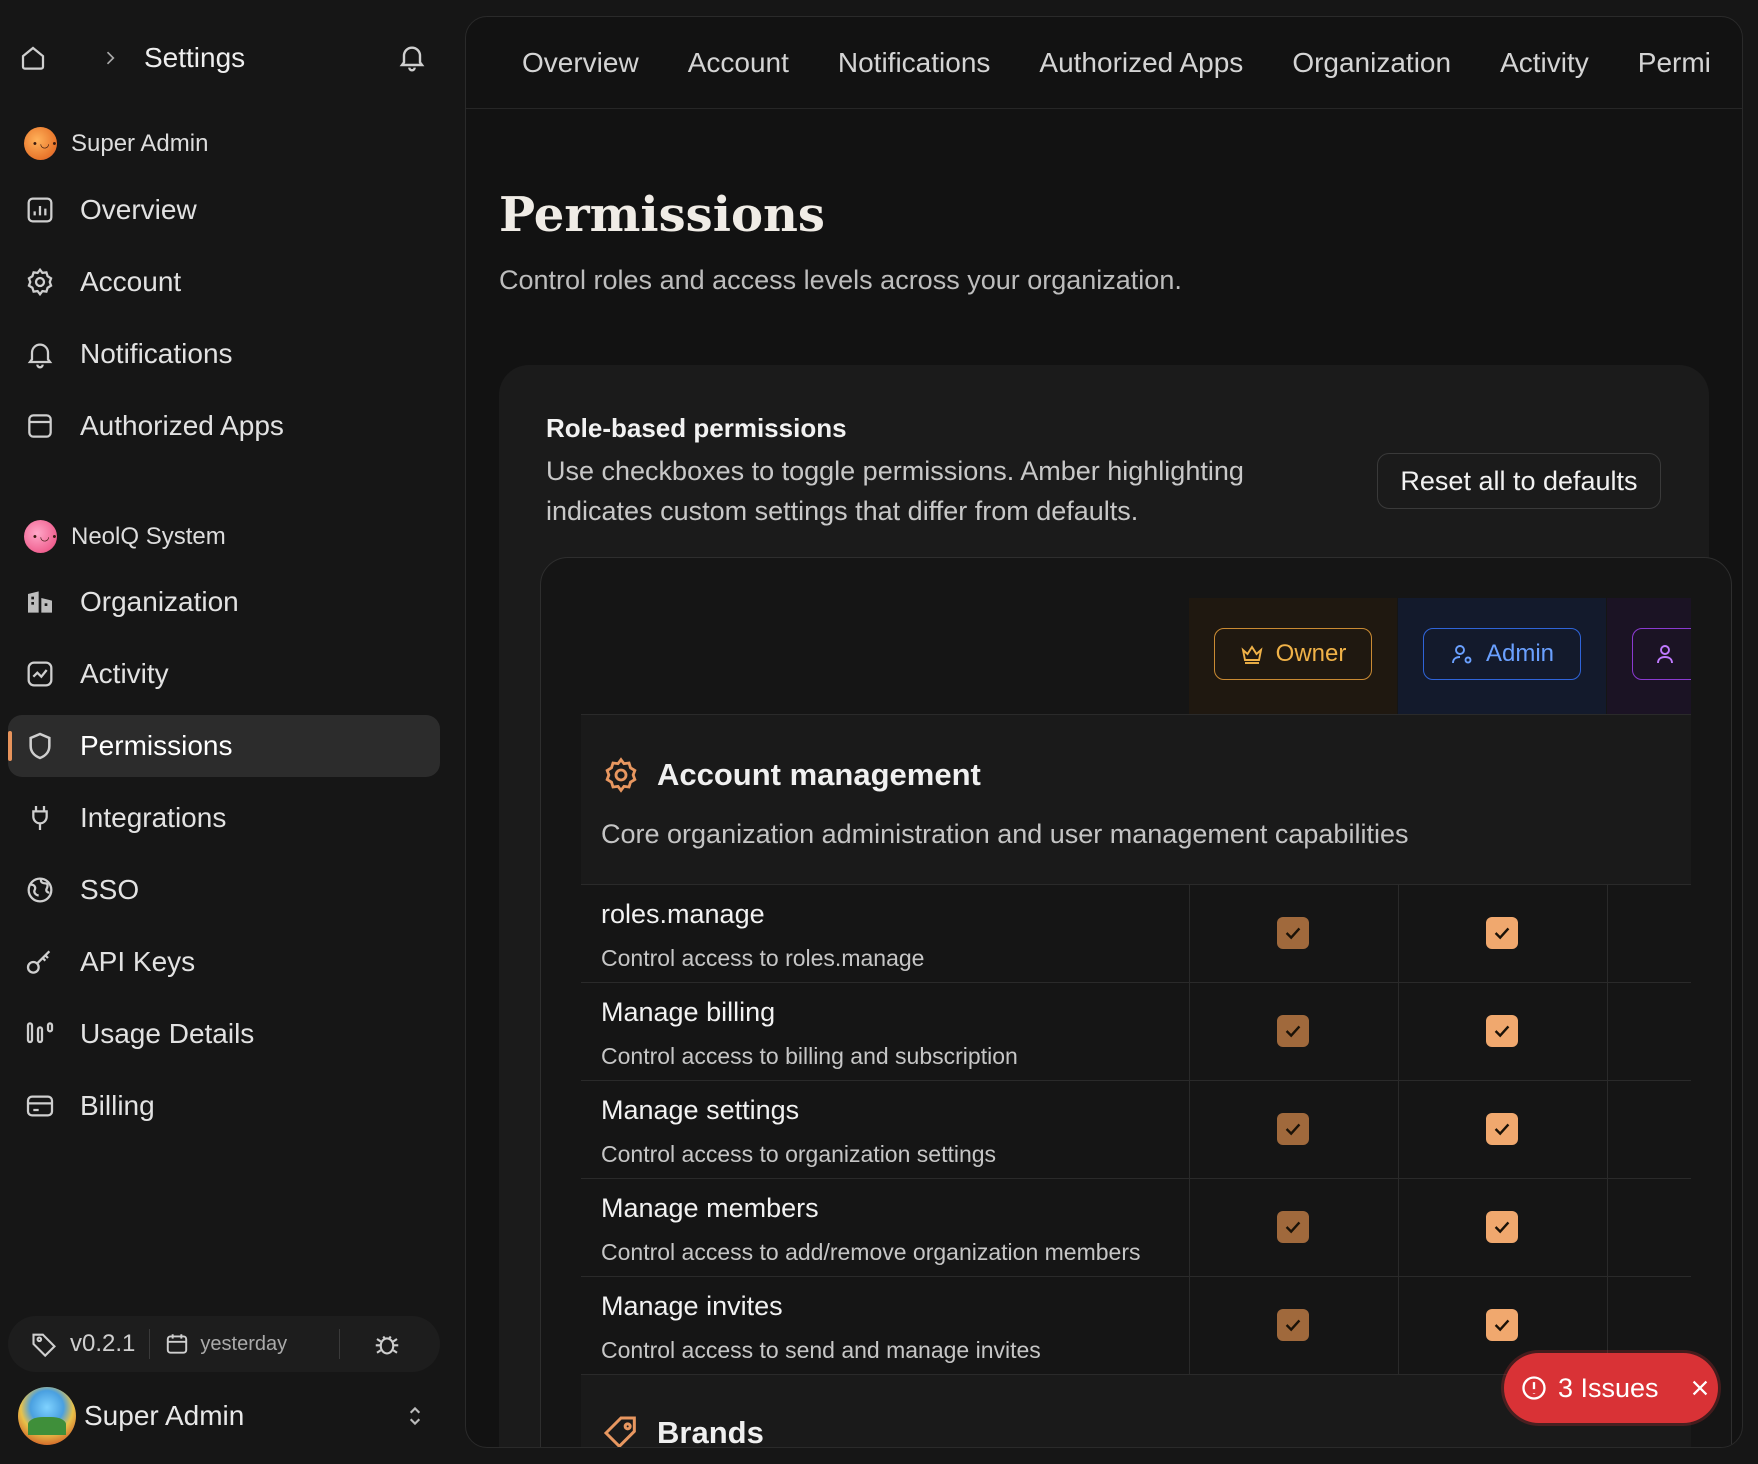  I want to click on sidebar-item-notifications: Notifications, so click(224, 354).